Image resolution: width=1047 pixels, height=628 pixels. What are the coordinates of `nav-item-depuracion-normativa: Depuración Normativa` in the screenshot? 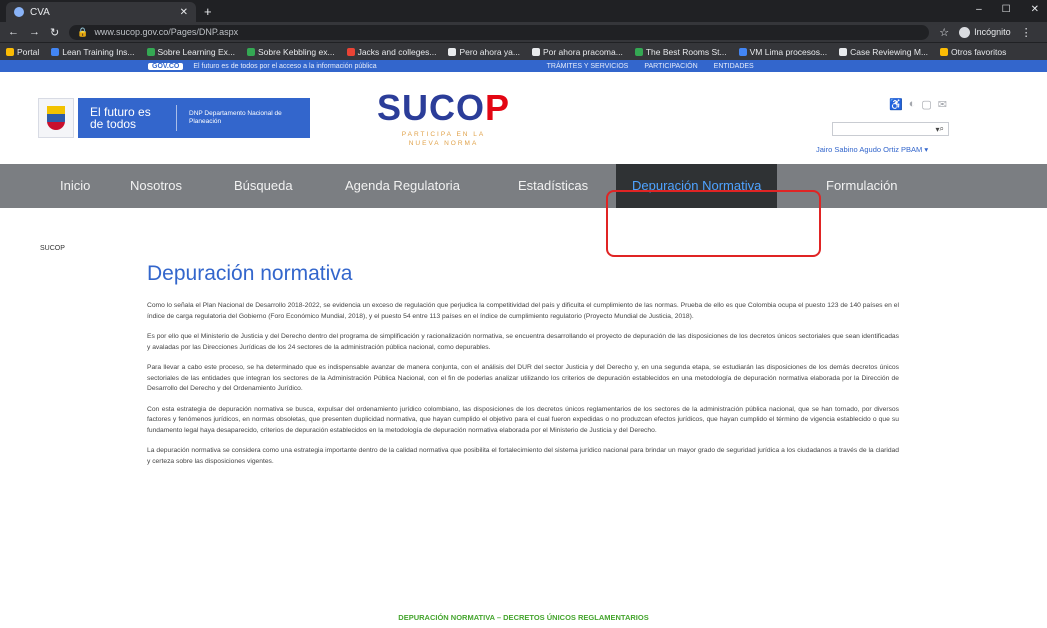 It's located at (697, 186).